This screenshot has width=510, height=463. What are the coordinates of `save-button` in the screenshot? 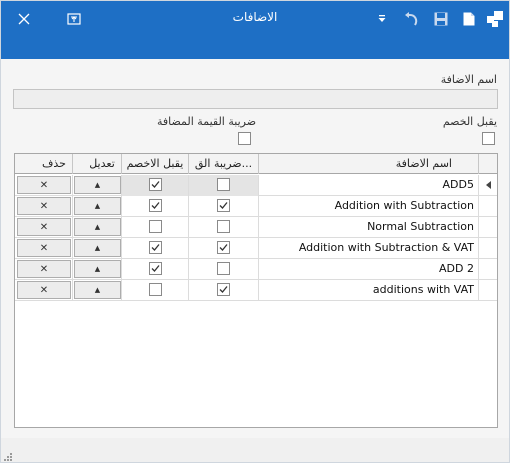 It's located at (441, 19).